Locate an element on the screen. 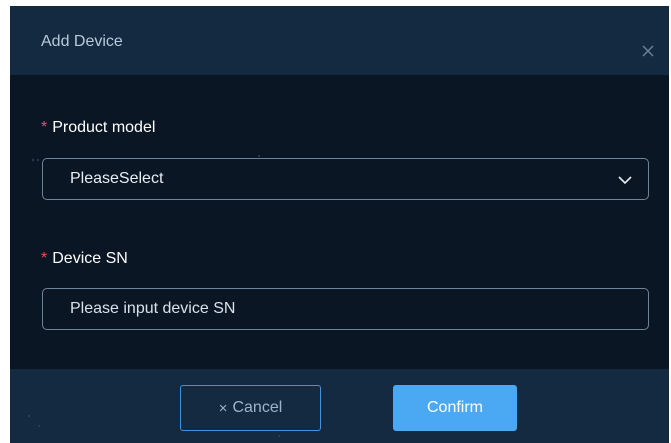 The height and width of the screenshot is (443, 671). device-sn-field is located at coordinates (345, 309).